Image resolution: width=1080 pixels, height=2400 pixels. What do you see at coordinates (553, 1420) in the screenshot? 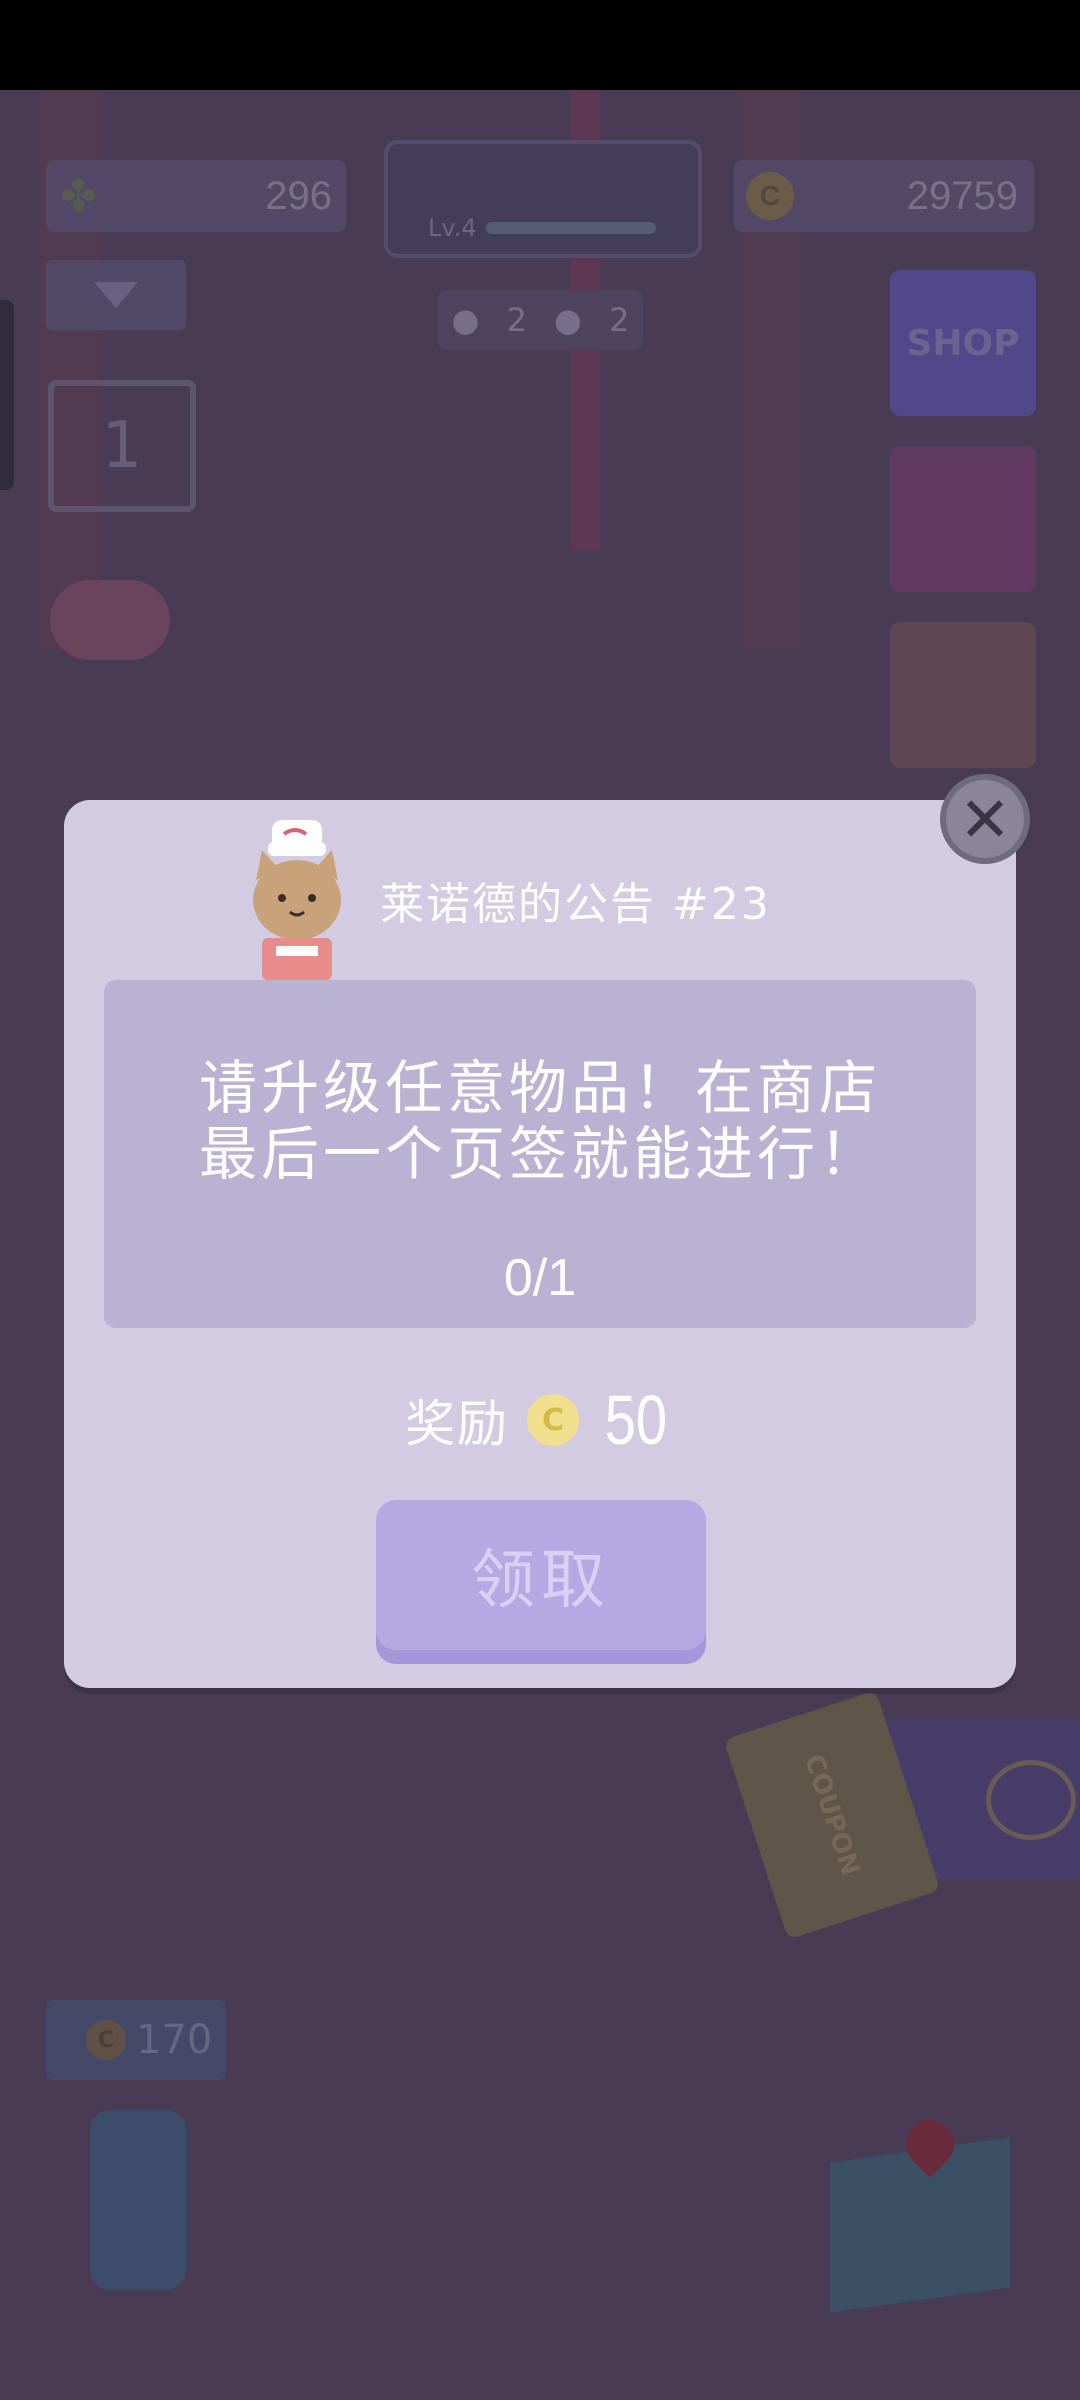
I see `coin-icon: C` at bounding box center [553, 1420].